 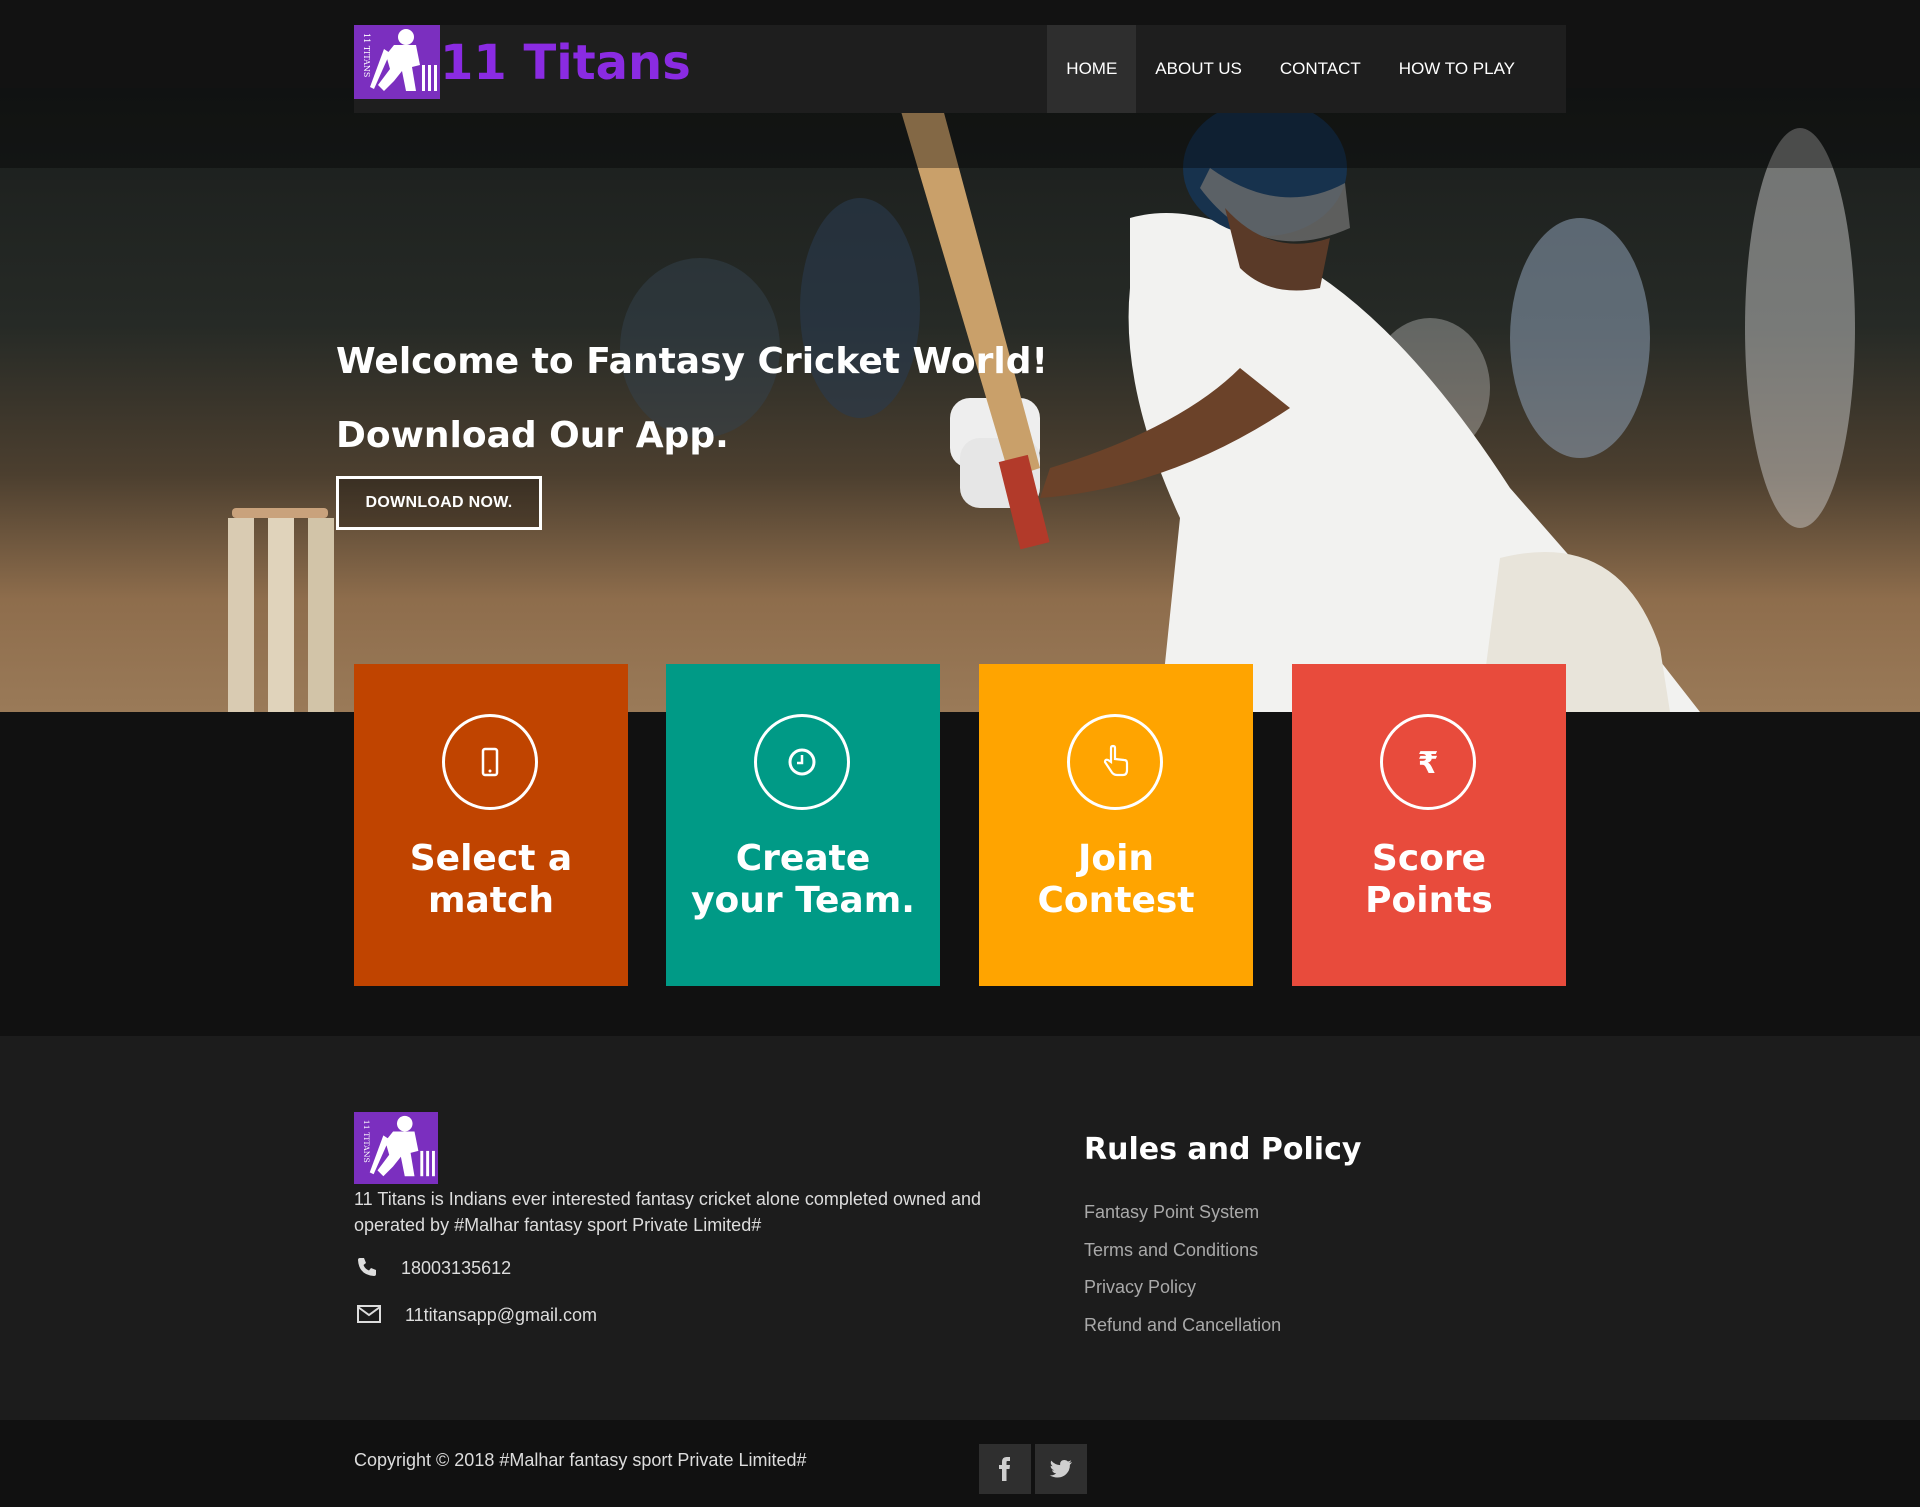 What do you see at coordinates (491, 879) in the screenshot?
I see `step-title: Select a match` at bounding box center [491, 879].